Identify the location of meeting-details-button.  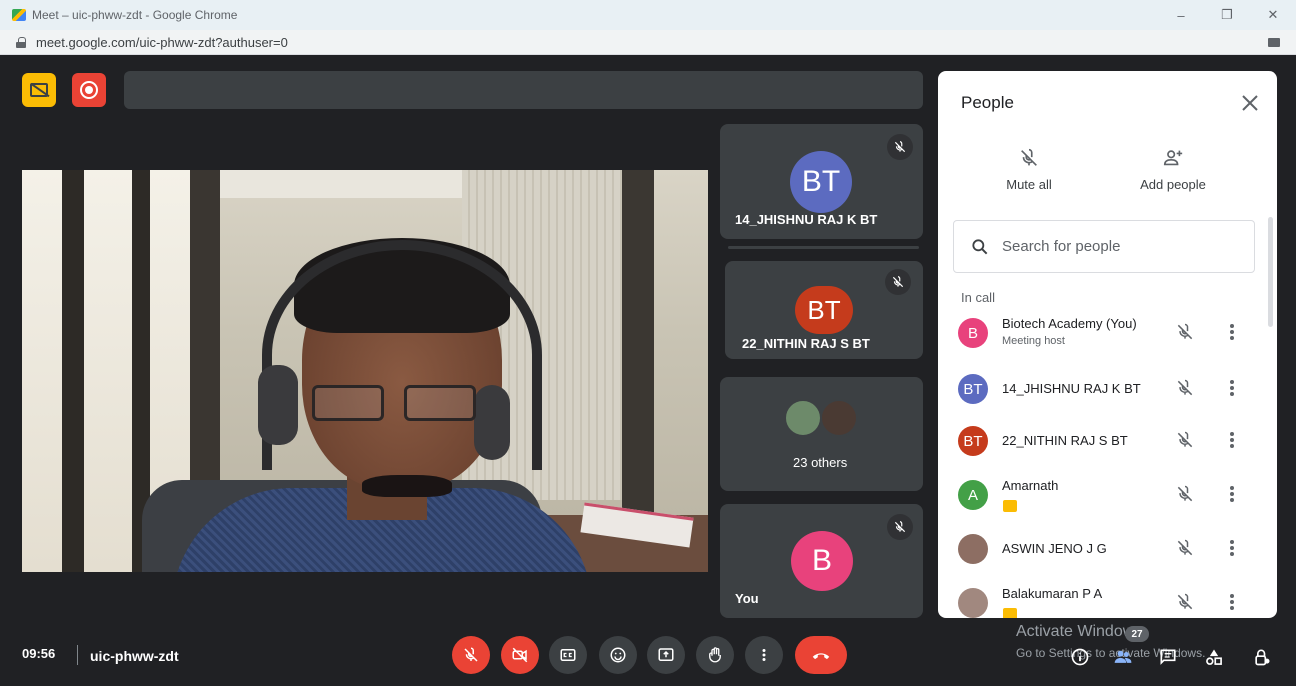
(1080, 657).